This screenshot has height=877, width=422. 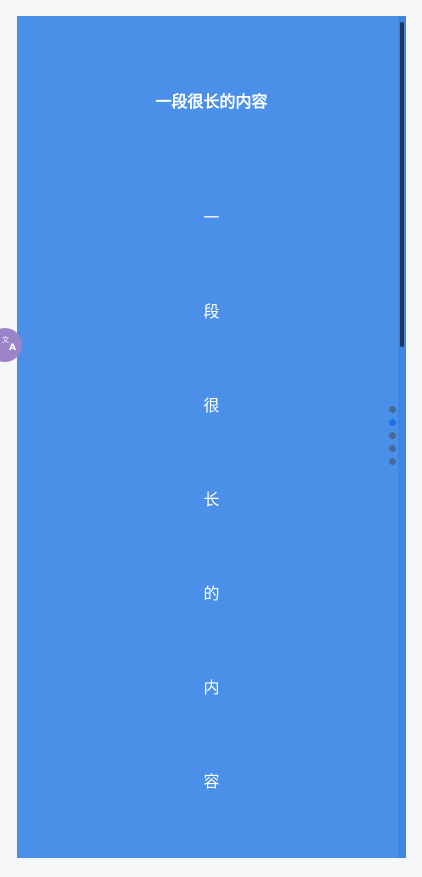 I want to click on content-title: 一段很长的内容, so click(x=211, y=101).